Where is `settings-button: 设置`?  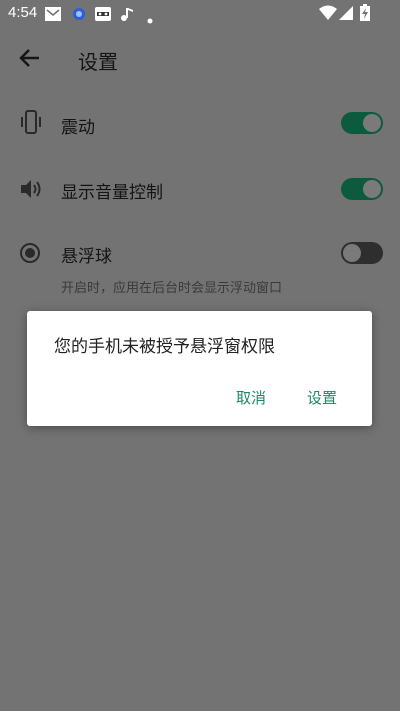 settings-button: 设置 is located at coordinates (322, 397).